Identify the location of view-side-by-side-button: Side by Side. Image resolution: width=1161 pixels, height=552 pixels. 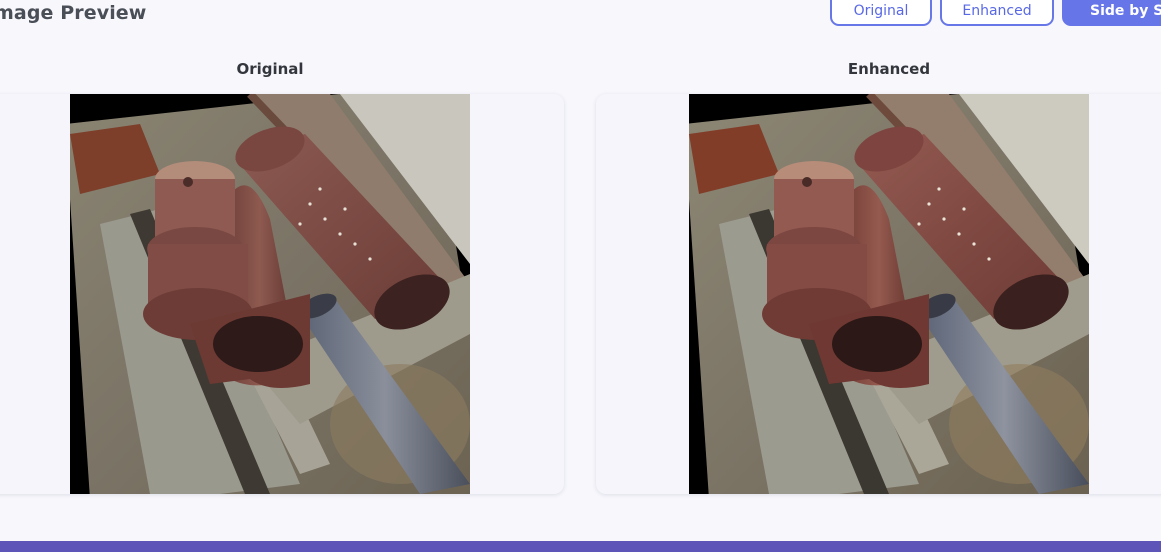
(1111, 13).